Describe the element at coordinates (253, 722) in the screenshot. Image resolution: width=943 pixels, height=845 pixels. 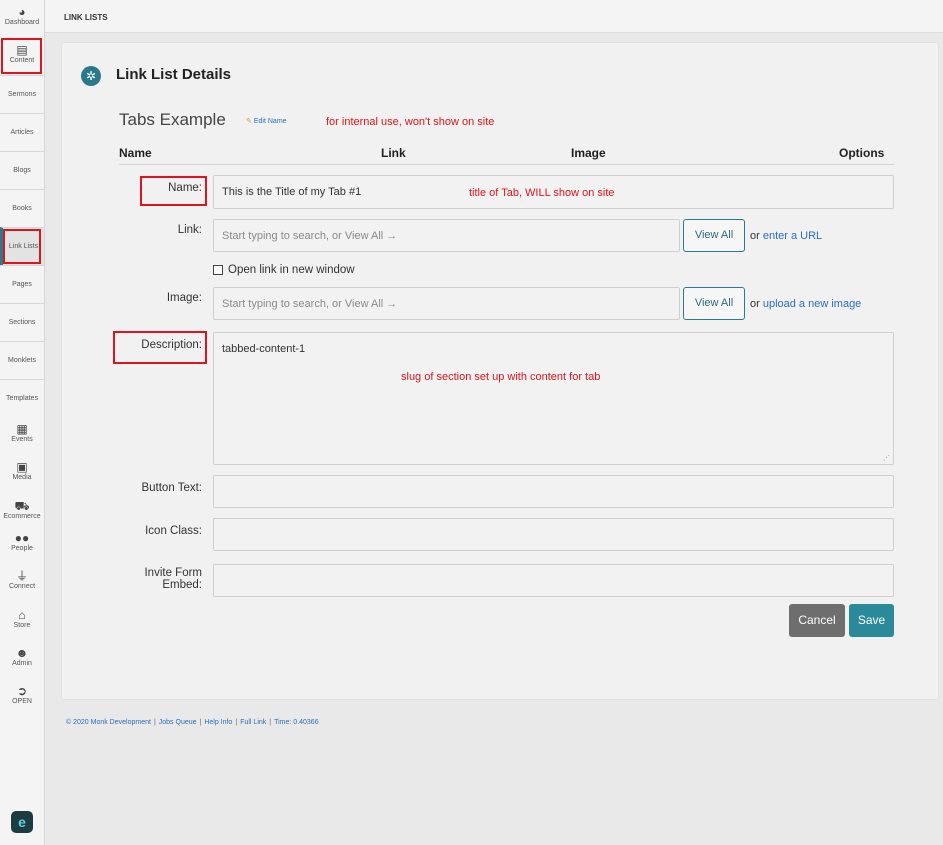
I see `footer-full-link: Full Link` at that location.